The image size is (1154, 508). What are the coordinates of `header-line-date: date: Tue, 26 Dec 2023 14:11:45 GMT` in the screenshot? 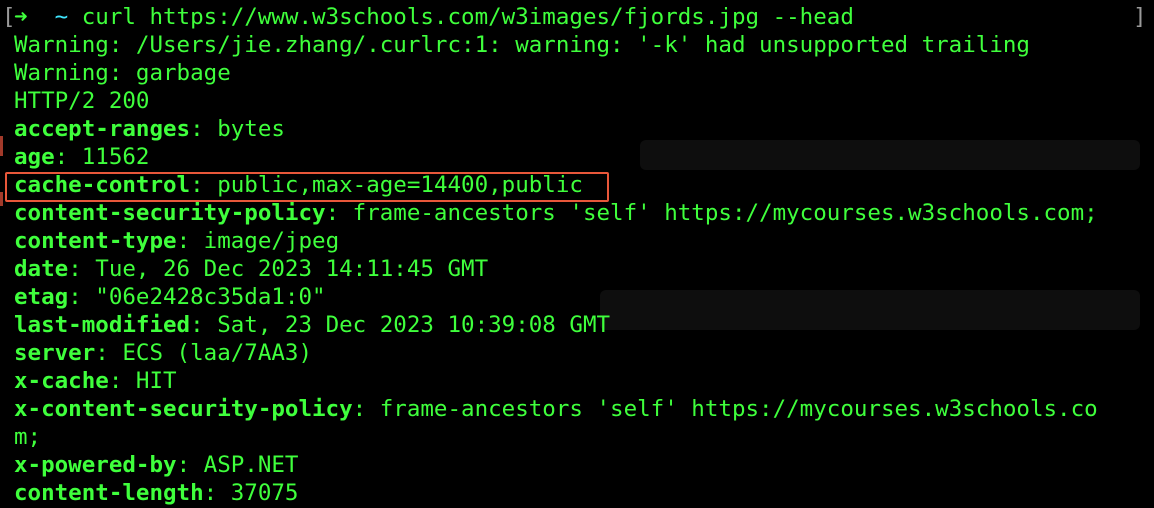 It's located at (579, 269).